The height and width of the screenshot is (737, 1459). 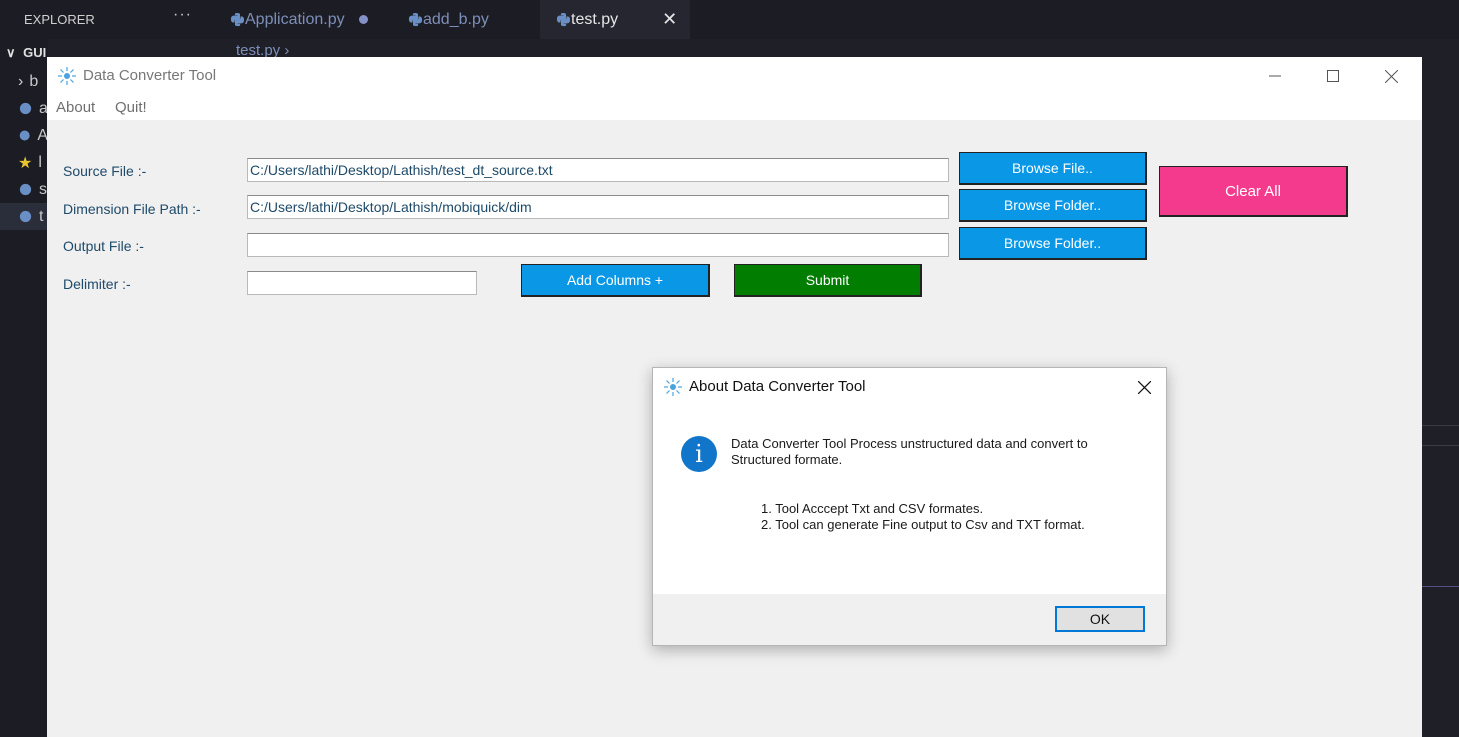 What do you see at coordinates (295, 19) in the screenshot?
I see `tab-label: Application.py` at bounding box center [295, 19].